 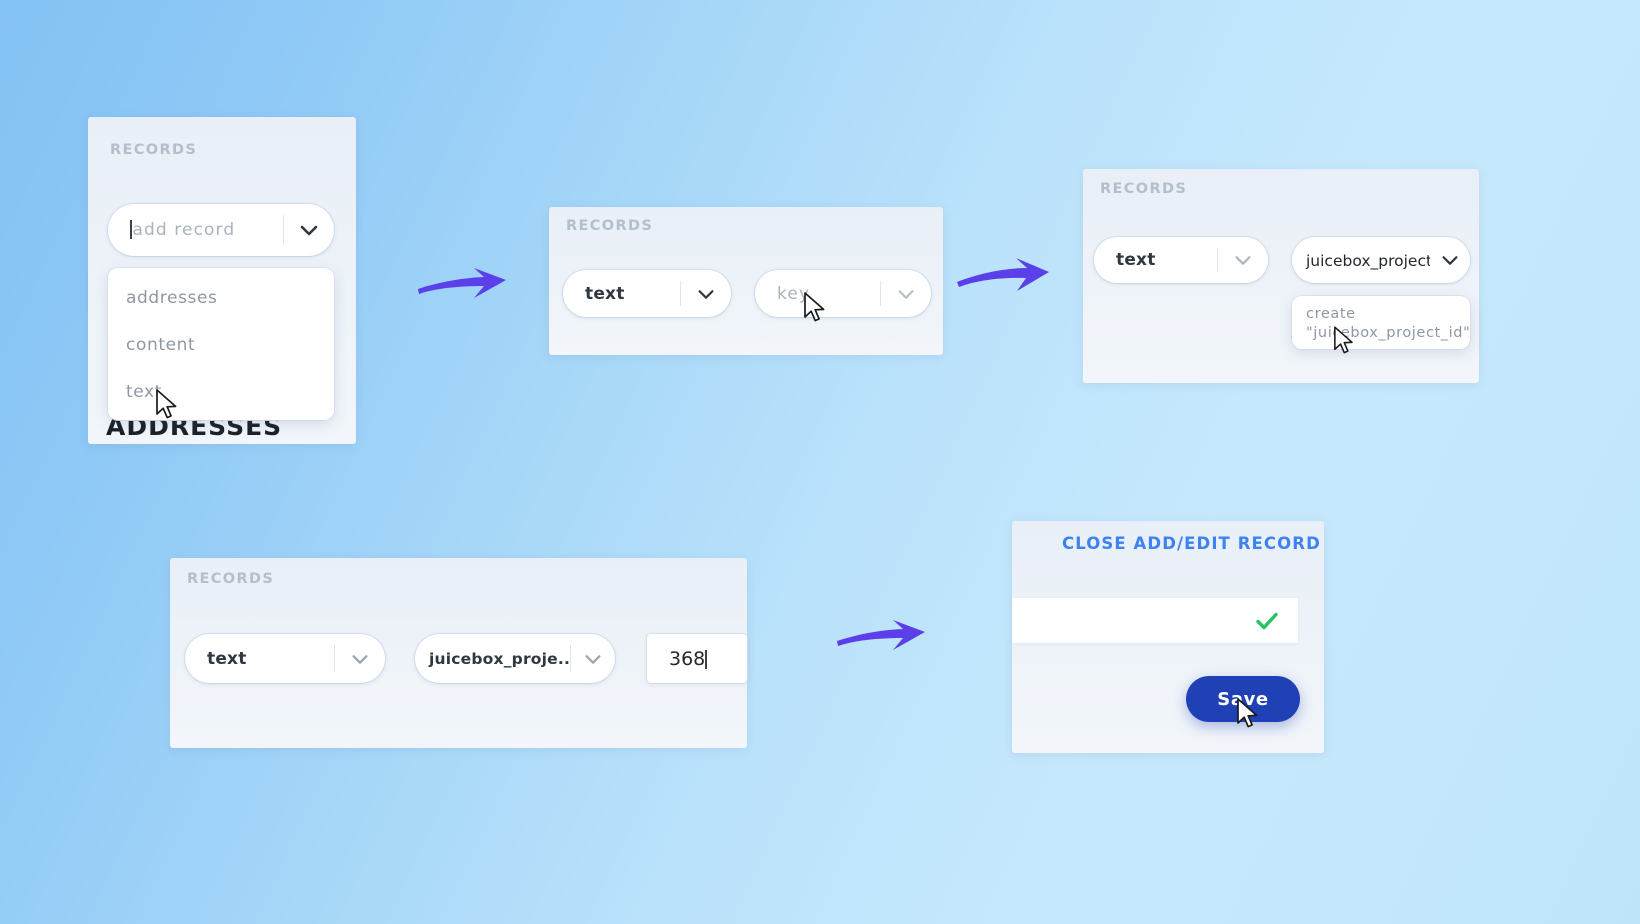 What do you see at coordinates (172, 298) in the screenshot?
I see `dropdown-option-addresses: addresses` at bounding box center [172, 298].